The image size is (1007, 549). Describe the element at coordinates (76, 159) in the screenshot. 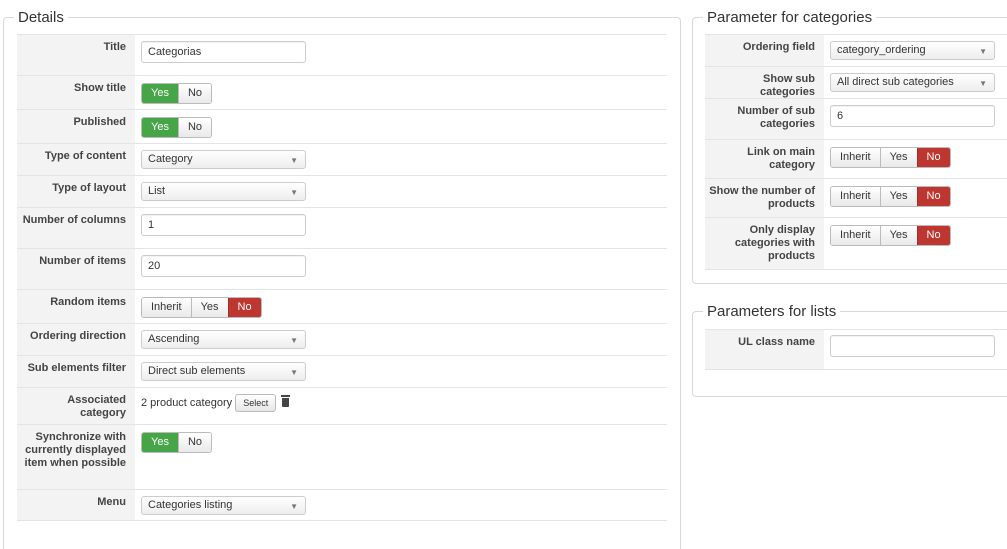

I see `type-of-content-label: Type of content` at that location.